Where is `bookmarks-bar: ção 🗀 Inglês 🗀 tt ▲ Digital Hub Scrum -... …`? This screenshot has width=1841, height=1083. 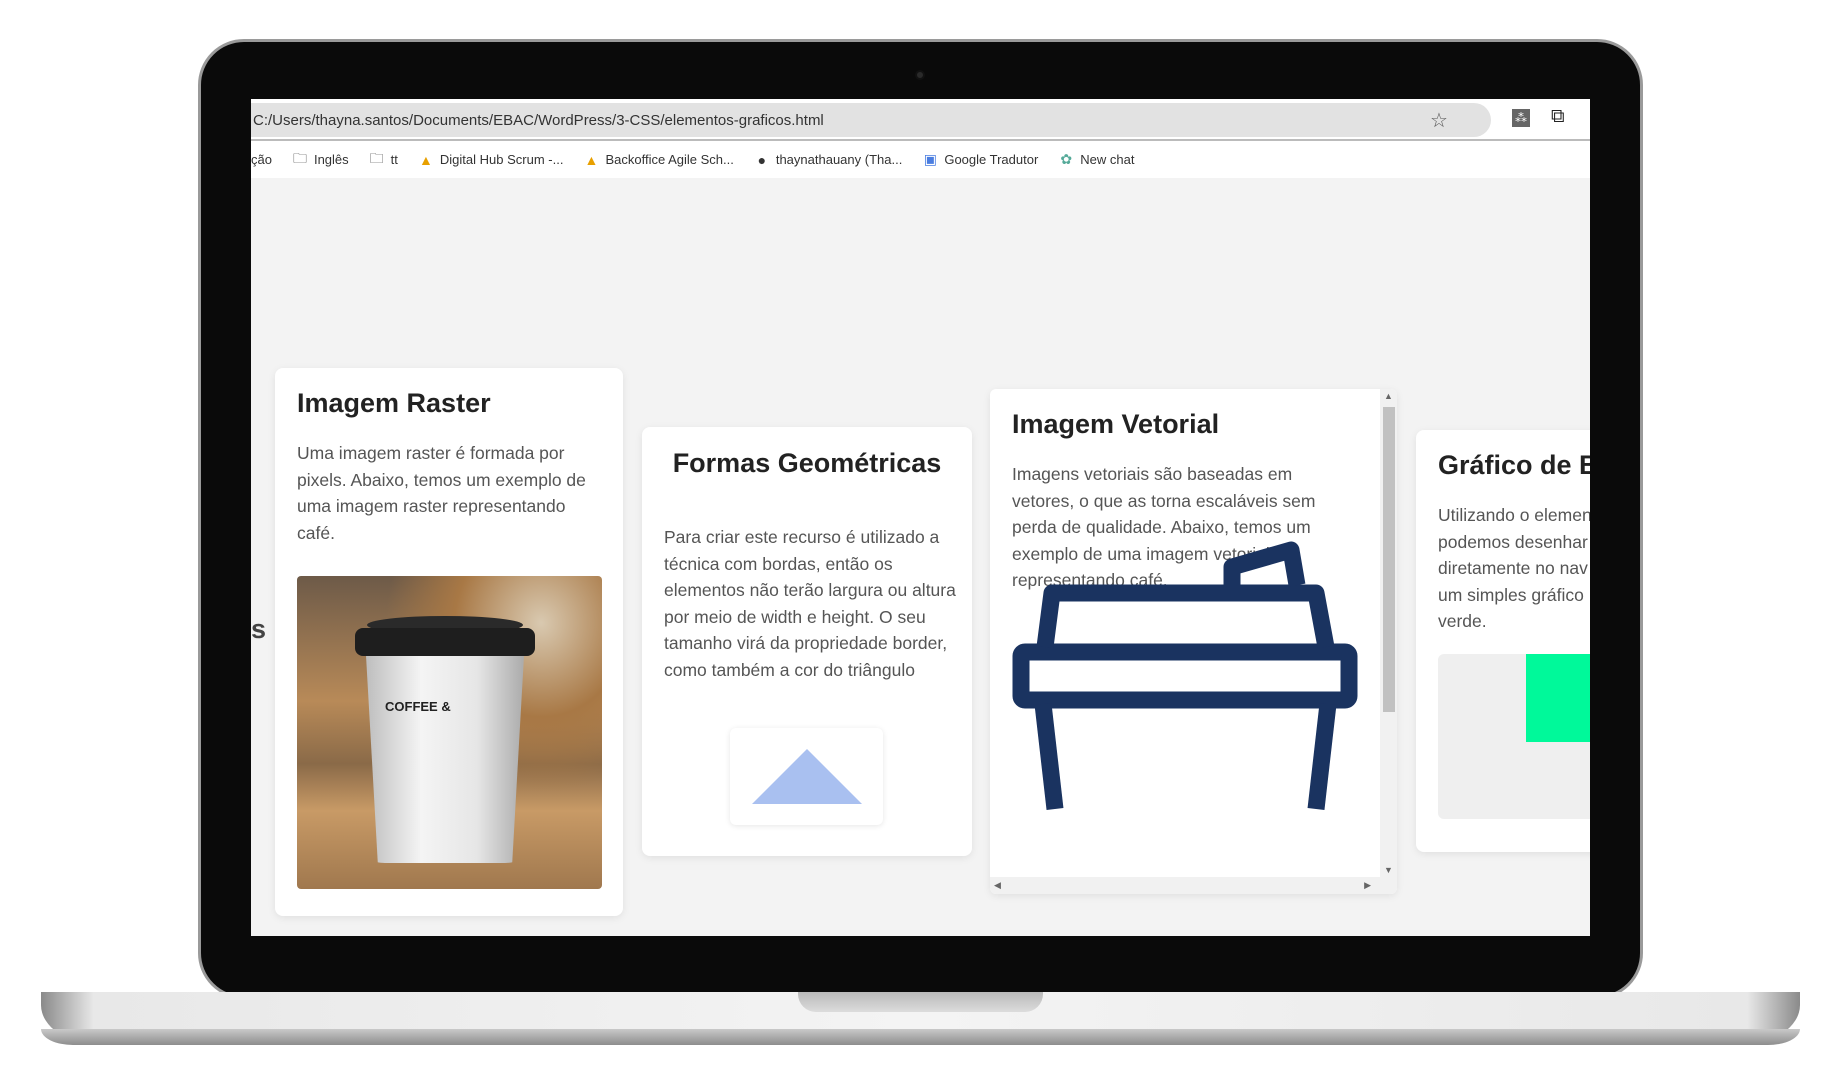 bookmarks-bar: ção 🗀 Inglês 🗀 tt ▲ Digital Hub Scrum -... … is located at coordinates (920, 159).